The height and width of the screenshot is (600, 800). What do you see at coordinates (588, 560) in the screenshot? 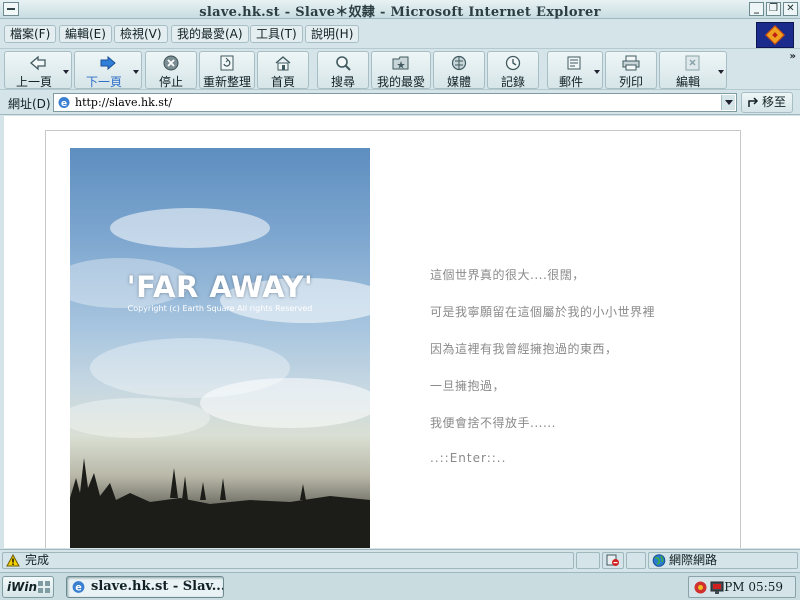
I see `status-panel-empty` at bounding box center [588, 560].